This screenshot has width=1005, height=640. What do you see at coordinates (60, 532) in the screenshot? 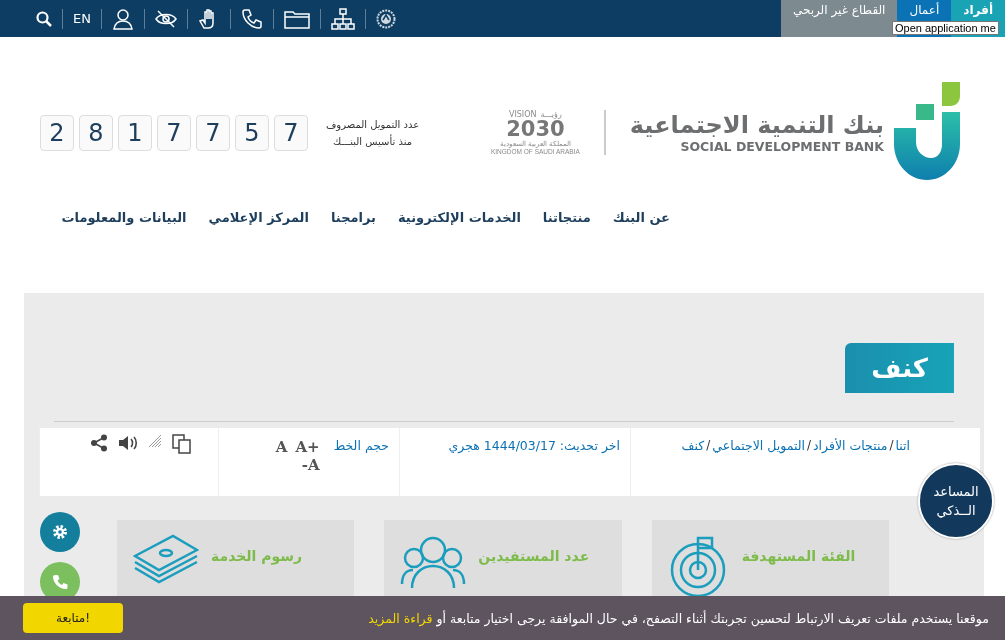
I see `settings-icon` at bounding box center [60, 532].